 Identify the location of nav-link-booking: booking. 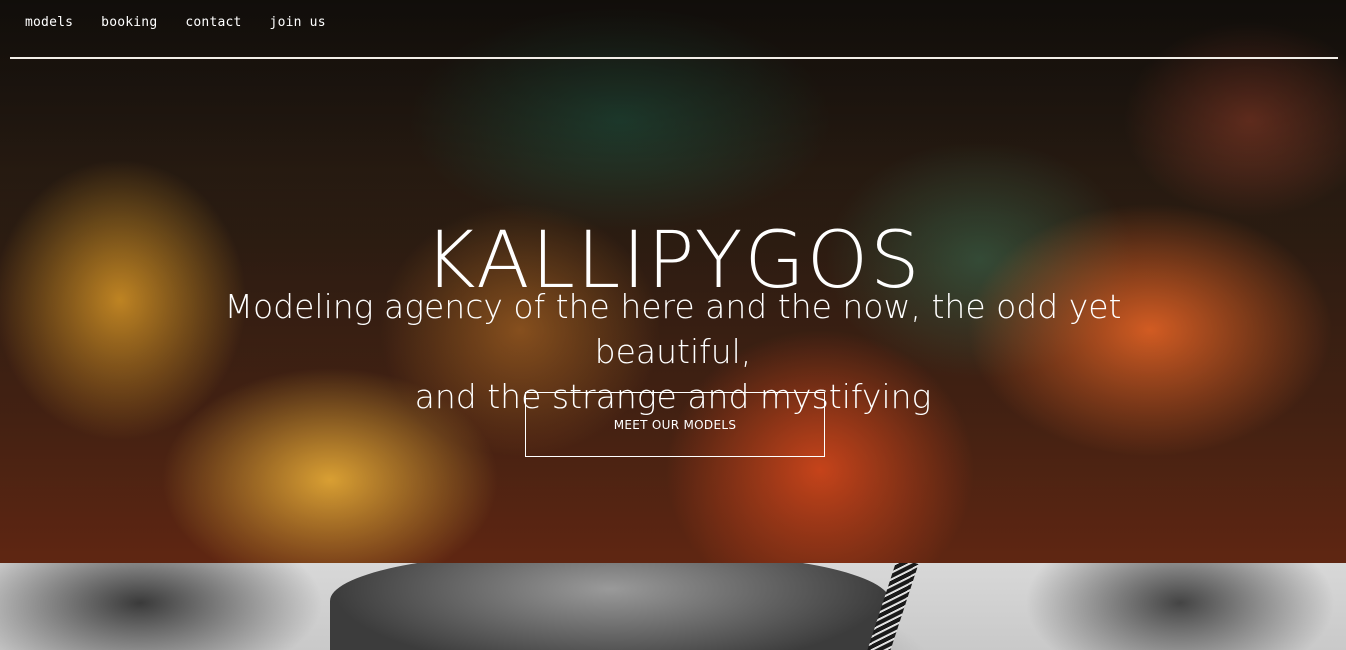
(129, 22).